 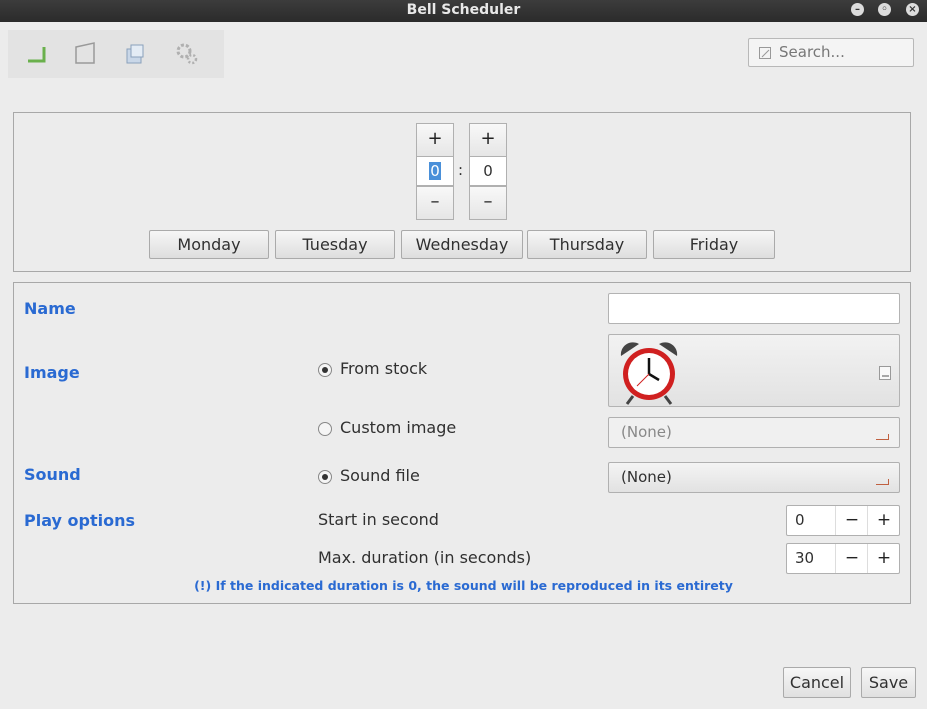 I want to click on minimize-icon: –, so click(x=857, y=9).